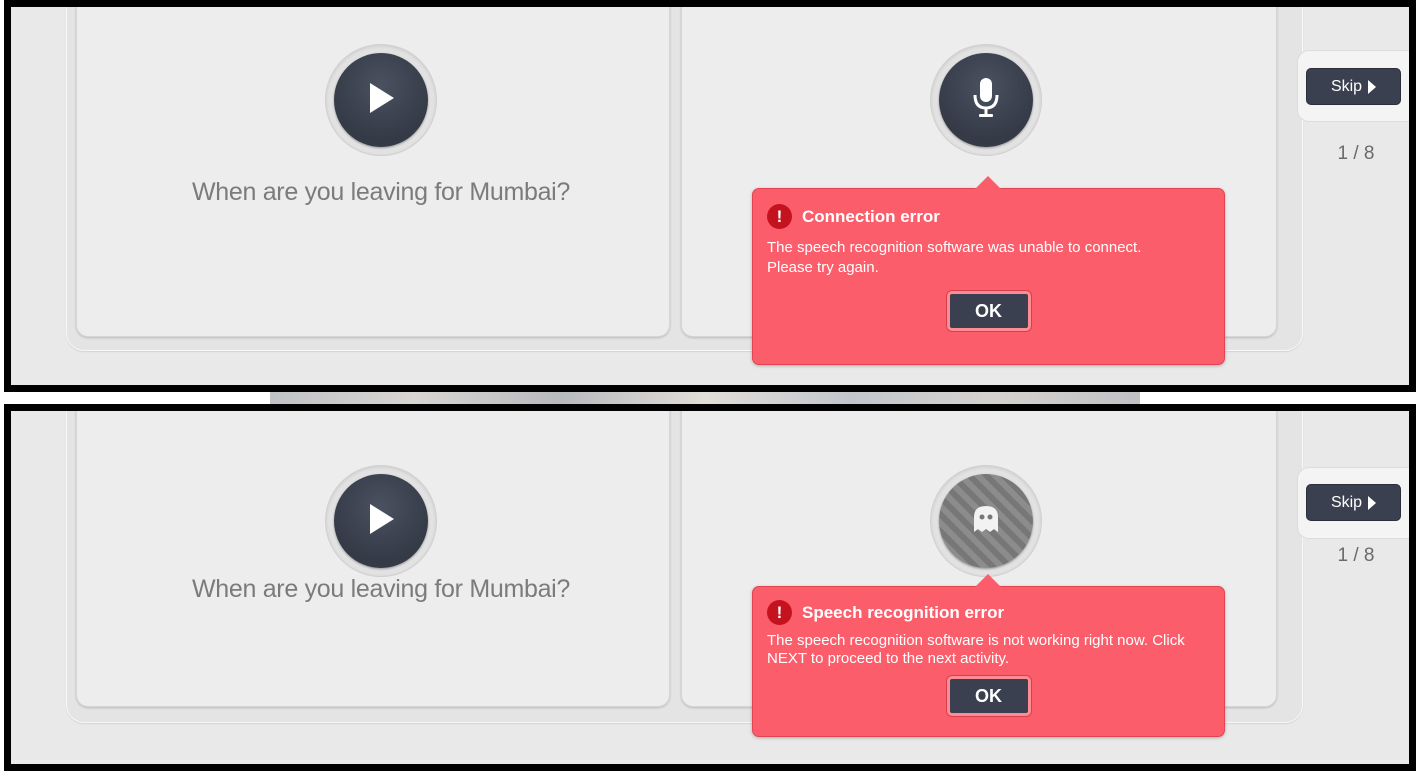  I want to click on dialog-title: Speech recognition error, so click(903, 612).